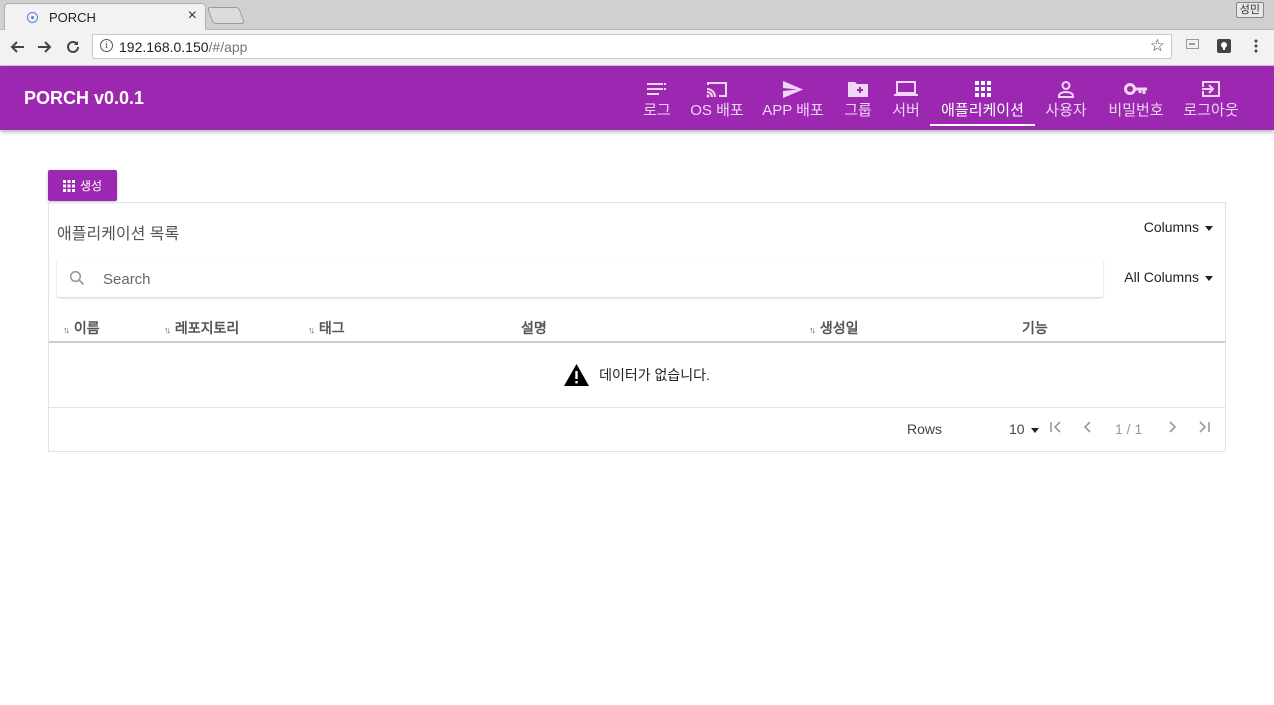  What do you see at coordinates (106, 45) in the screenshot?
I see `site-info-icon: i` at bounding box center [106, 45].